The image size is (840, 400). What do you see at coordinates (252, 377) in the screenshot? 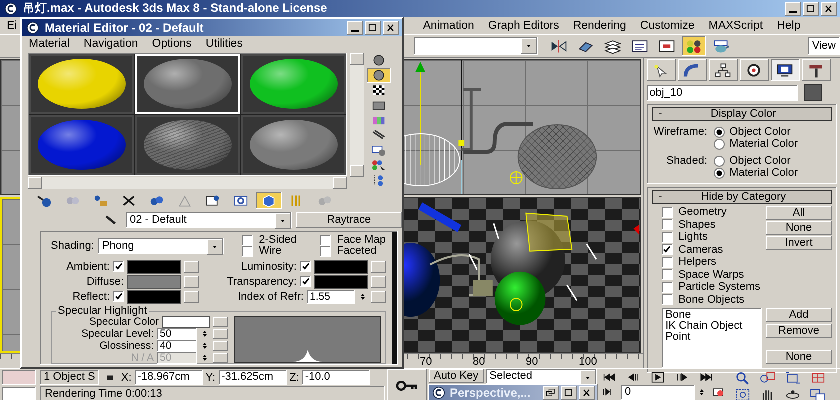
I see `coordinate-field: -31.625cm` at bounding box center [252, 377].